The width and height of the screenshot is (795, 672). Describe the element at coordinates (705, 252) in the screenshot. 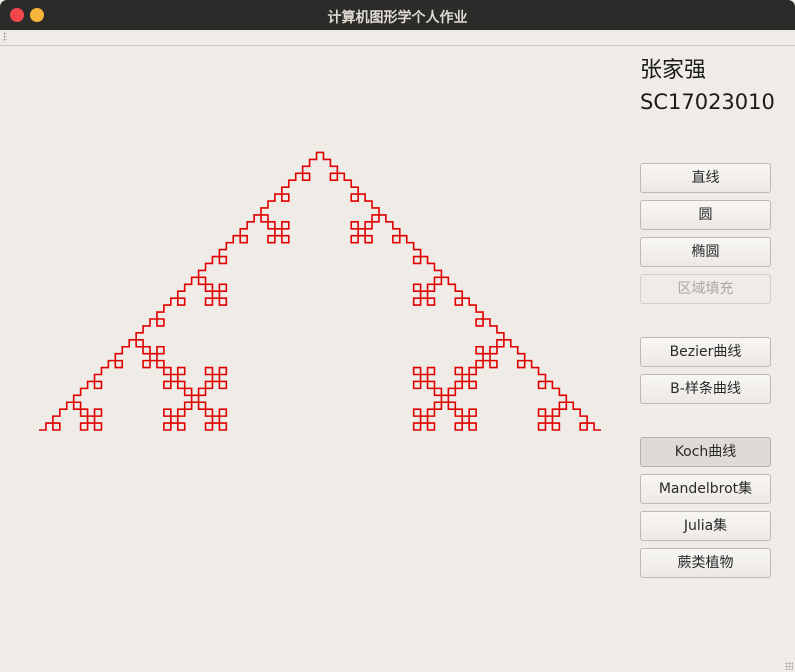

I see `ellipse-button: 椭圆` at that location.